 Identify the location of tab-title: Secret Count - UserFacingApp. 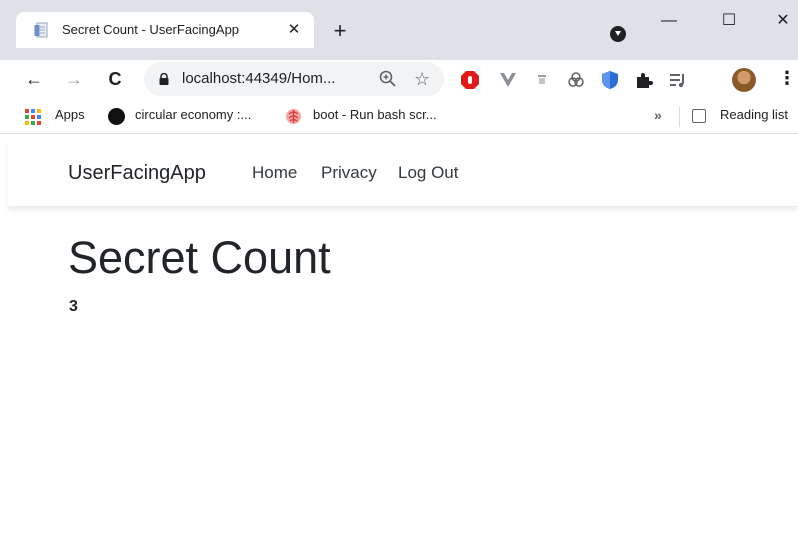
(151, 29).